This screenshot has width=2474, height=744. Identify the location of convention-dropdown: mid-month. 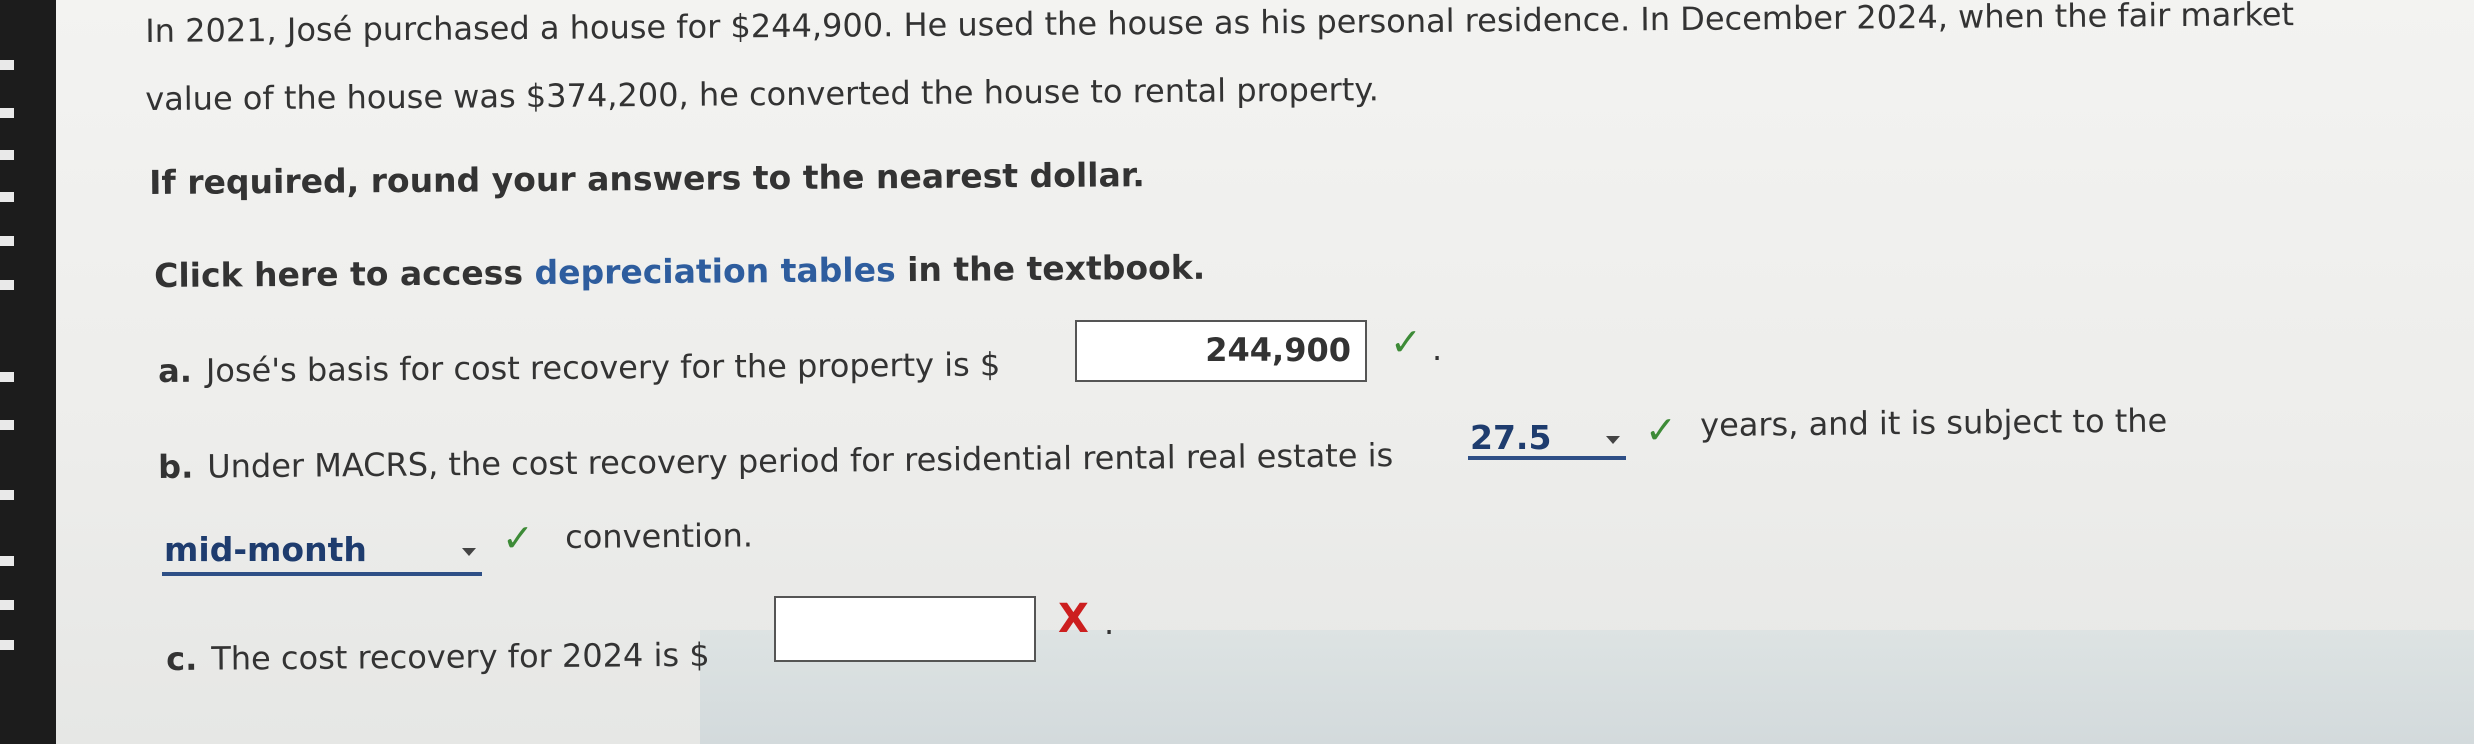
(322, 553).